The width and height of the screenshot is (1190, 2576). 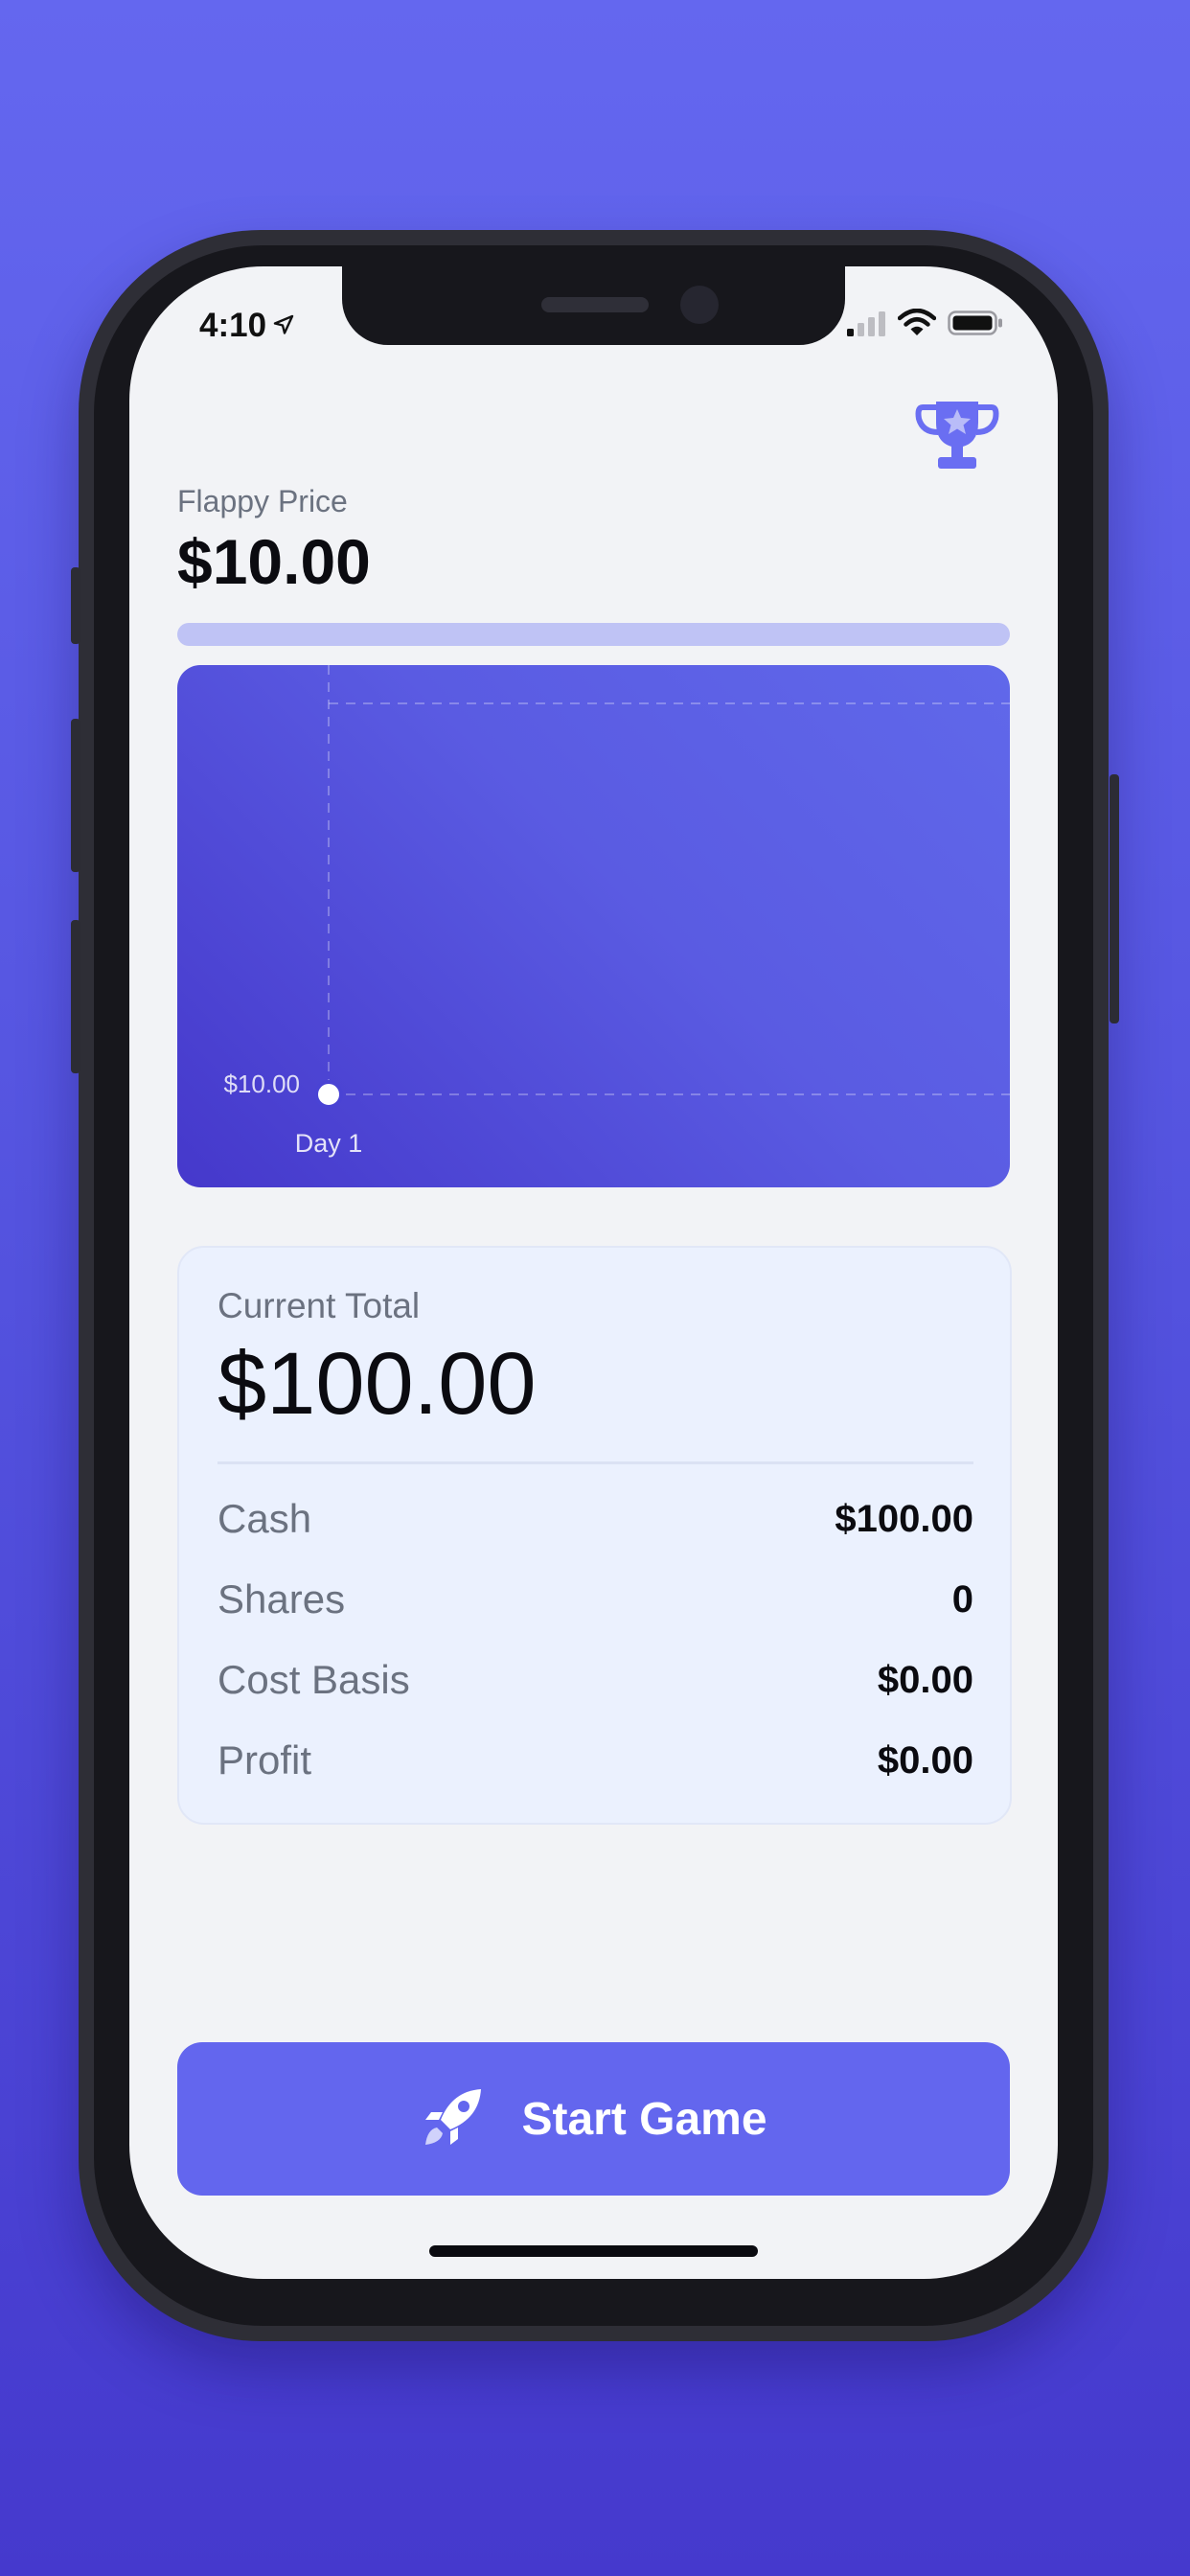 I want to click on cash-value: $100.00, so click(x=904, y=1518).